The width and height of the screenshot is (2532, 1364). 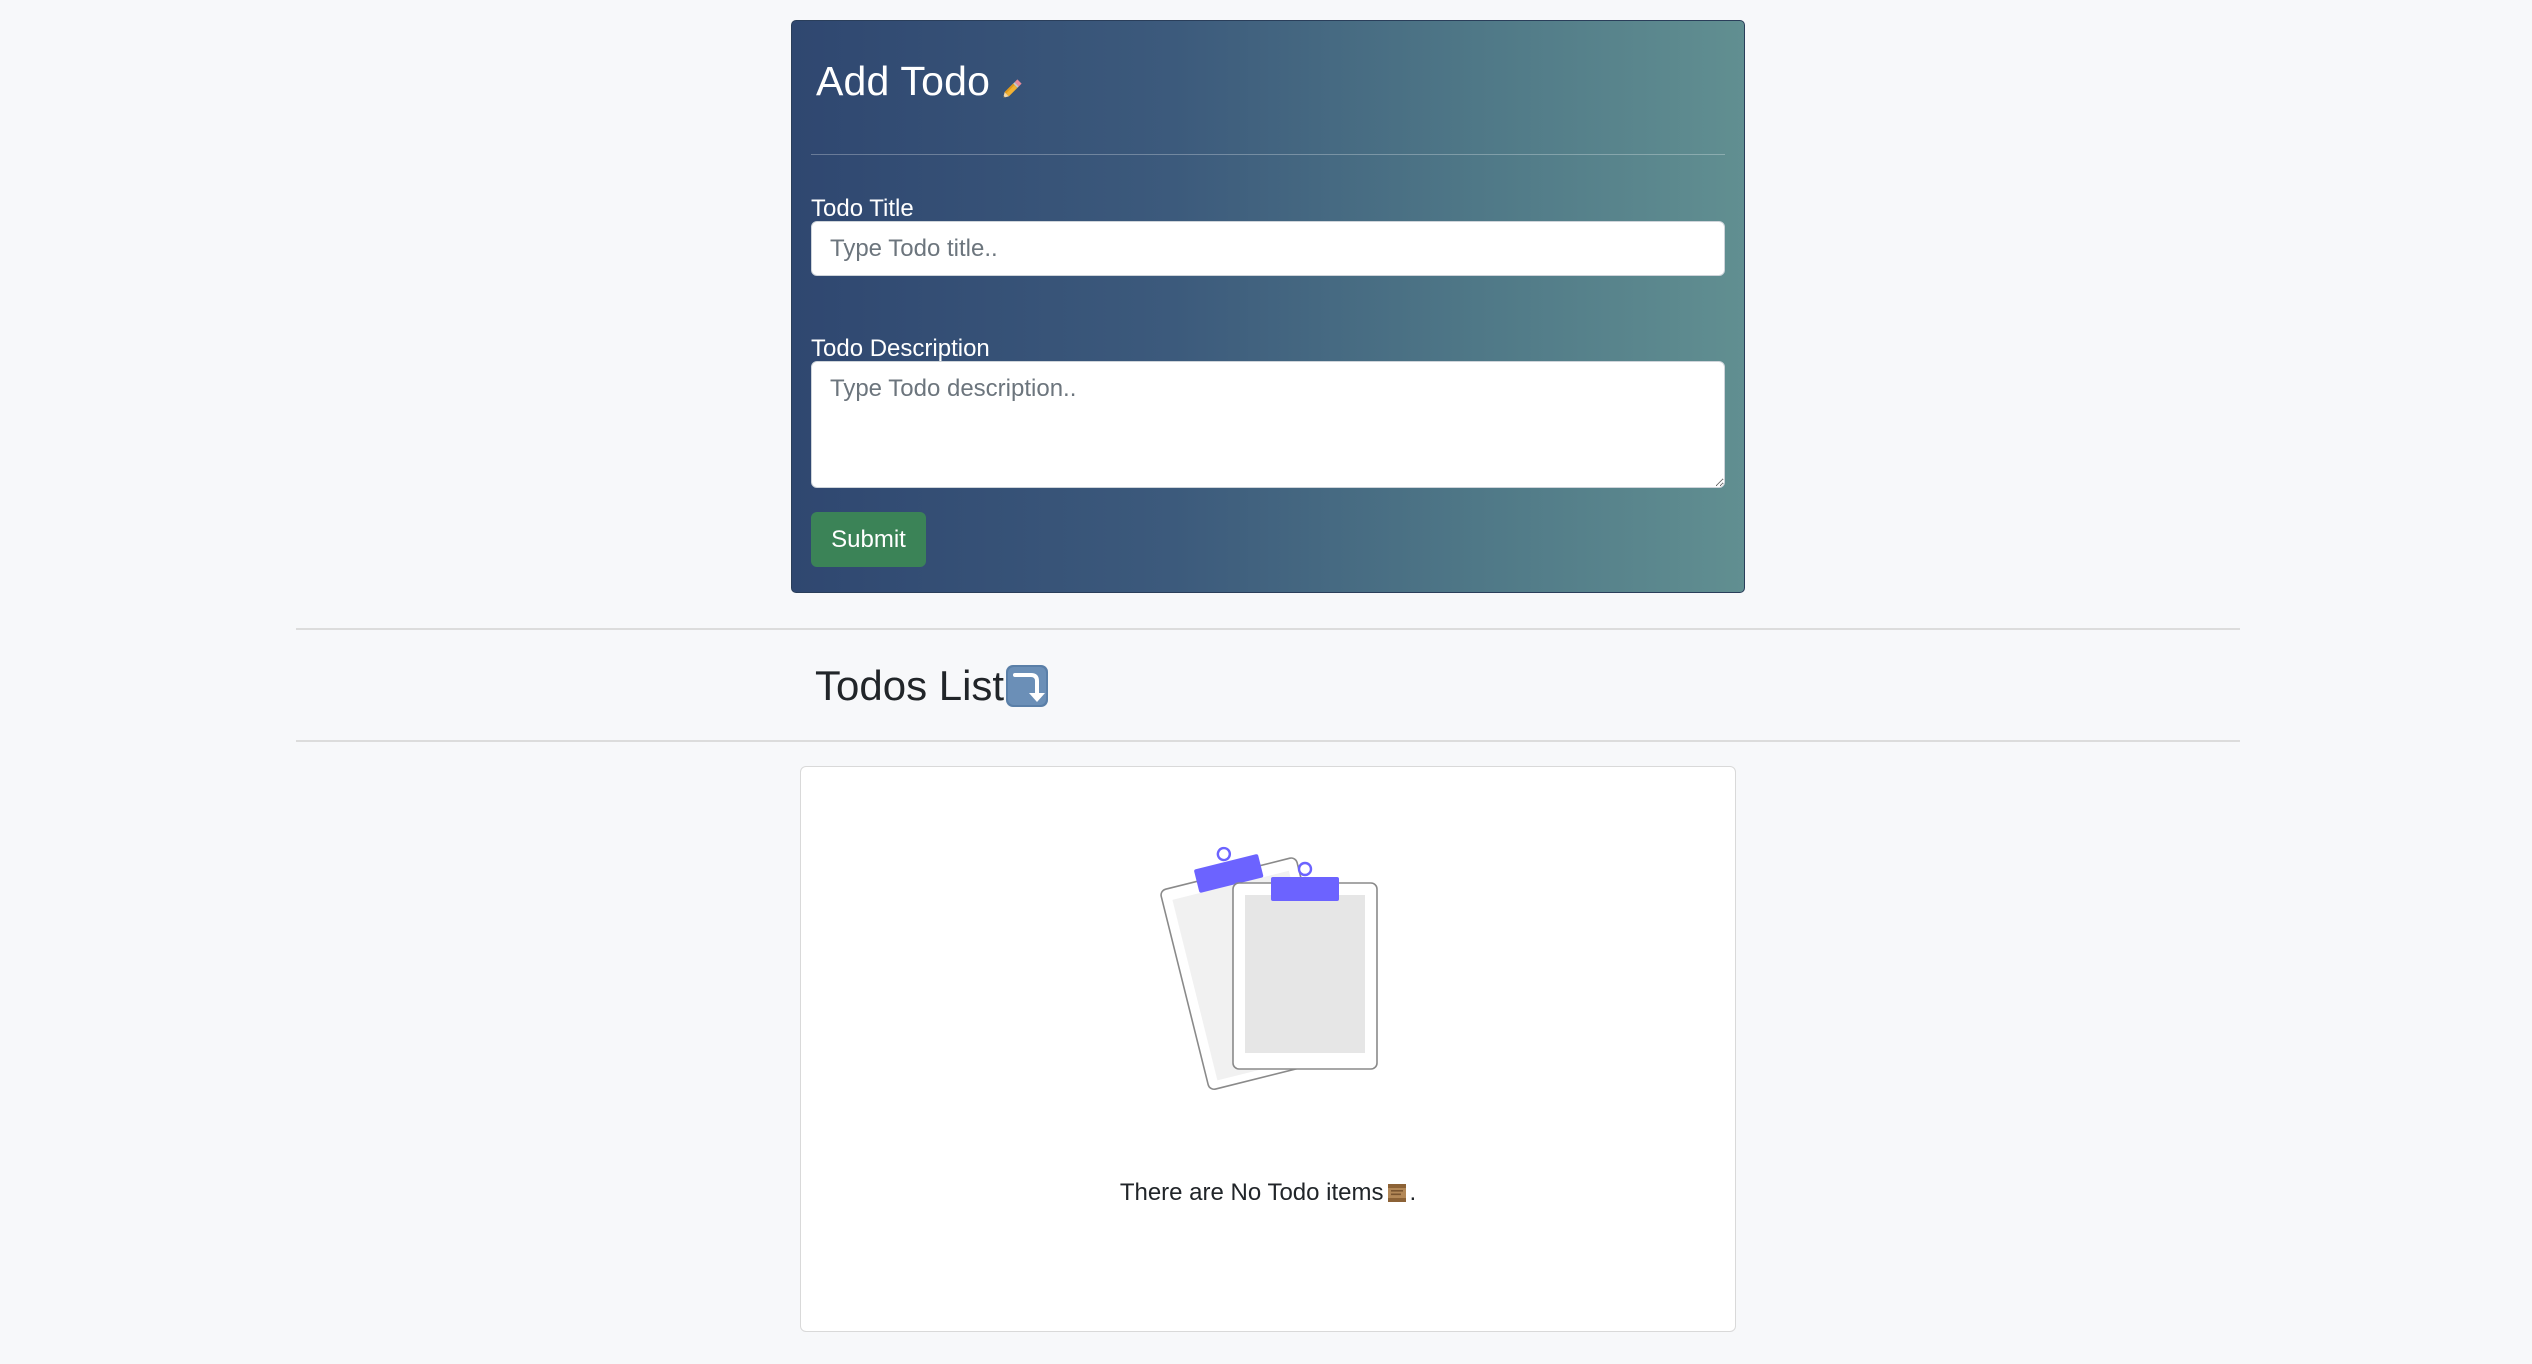 I want to click on empty-message-text: There are No Todo items, so click(x=1251, y=1192).